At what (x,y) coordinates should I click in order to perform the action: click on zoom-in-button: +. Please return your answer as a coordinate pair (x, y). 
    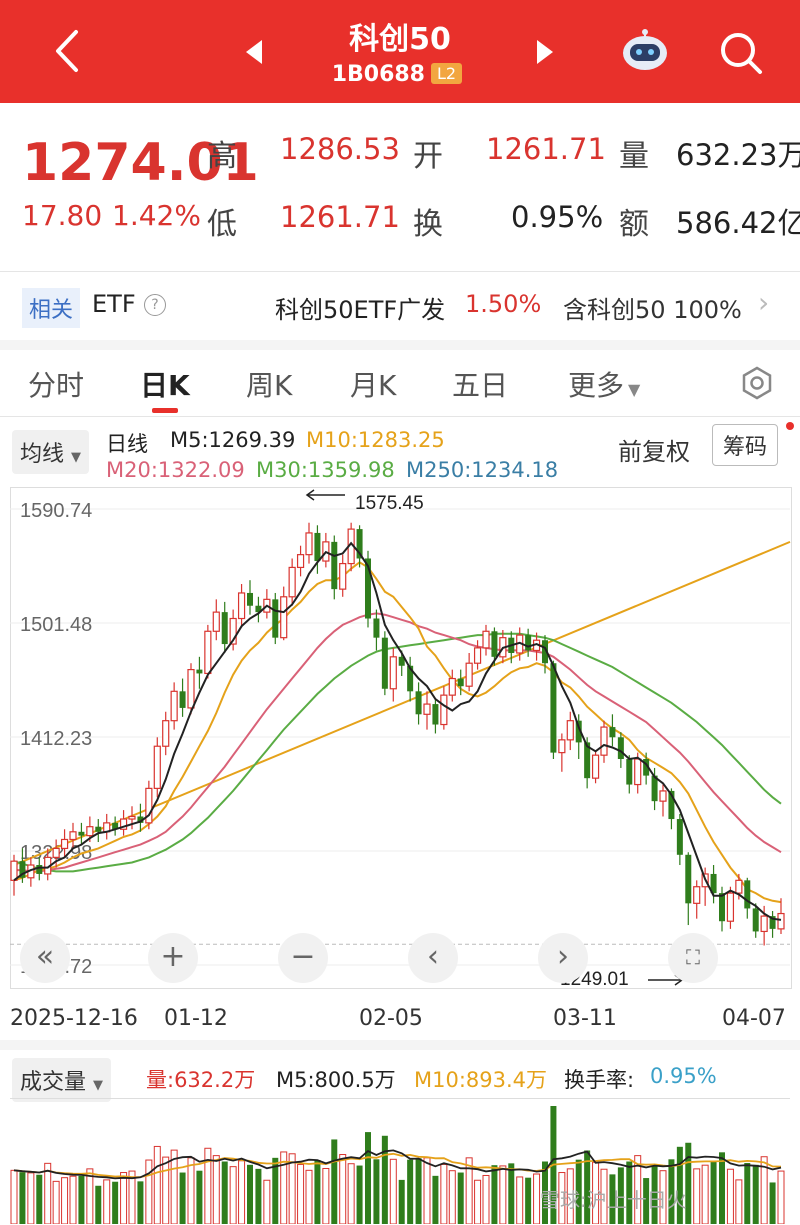
    Looking at the image, I should click on (173, 958).